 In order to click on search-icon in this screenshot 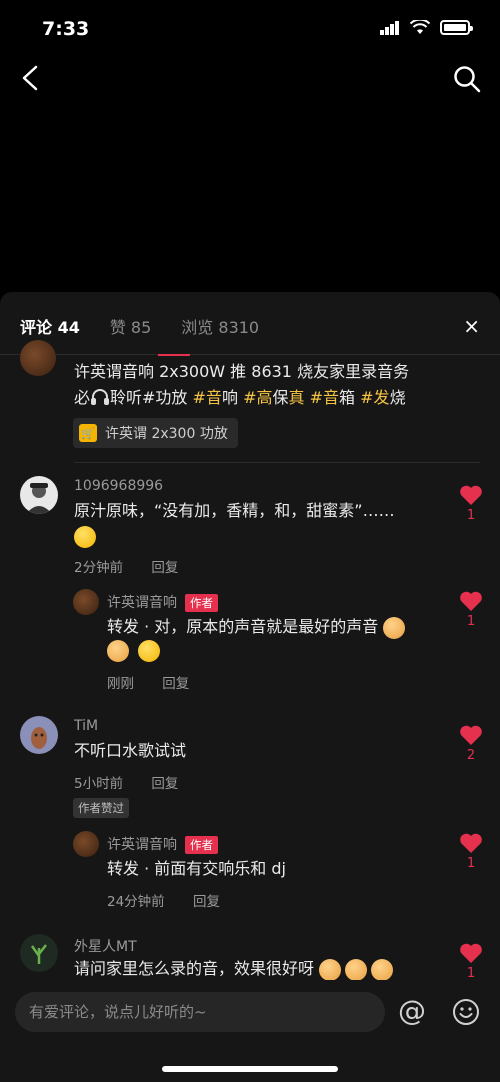, I will do `click(467, 79)`.